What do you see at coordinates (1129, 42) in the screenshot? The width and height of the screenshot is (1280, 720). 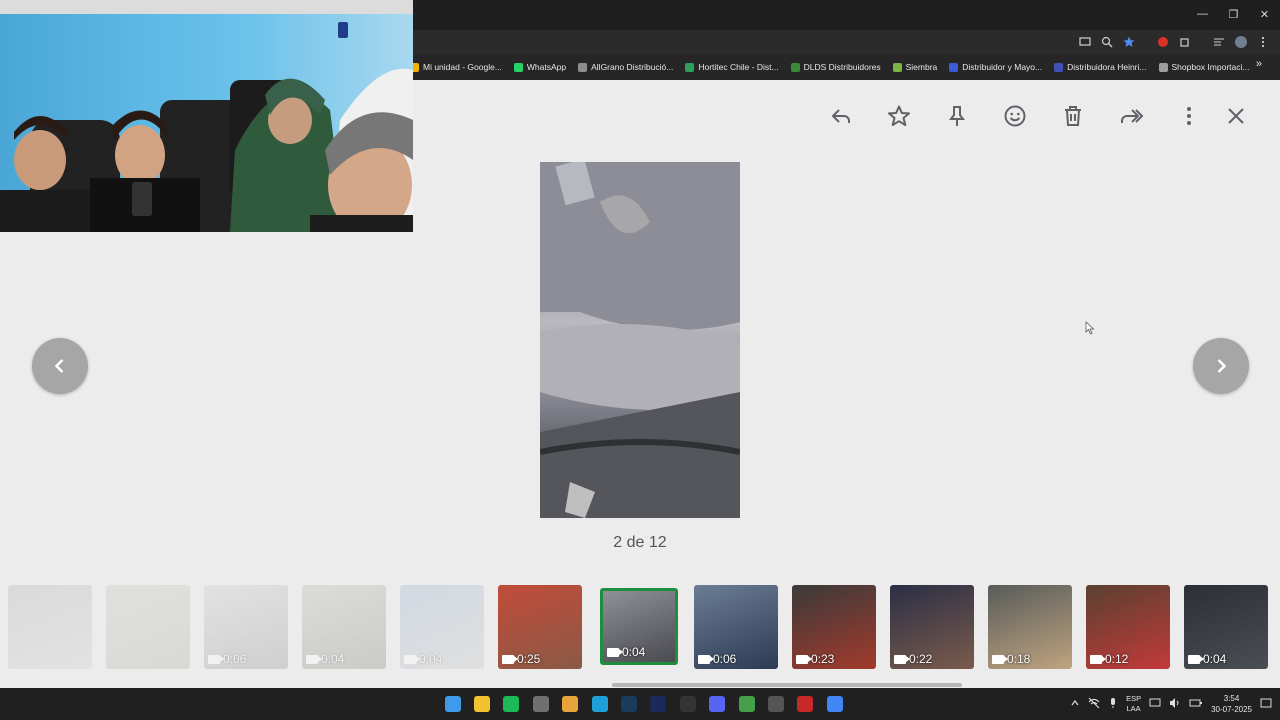 I see `bookmark-star-icon` at bounding box center [1129, 42].